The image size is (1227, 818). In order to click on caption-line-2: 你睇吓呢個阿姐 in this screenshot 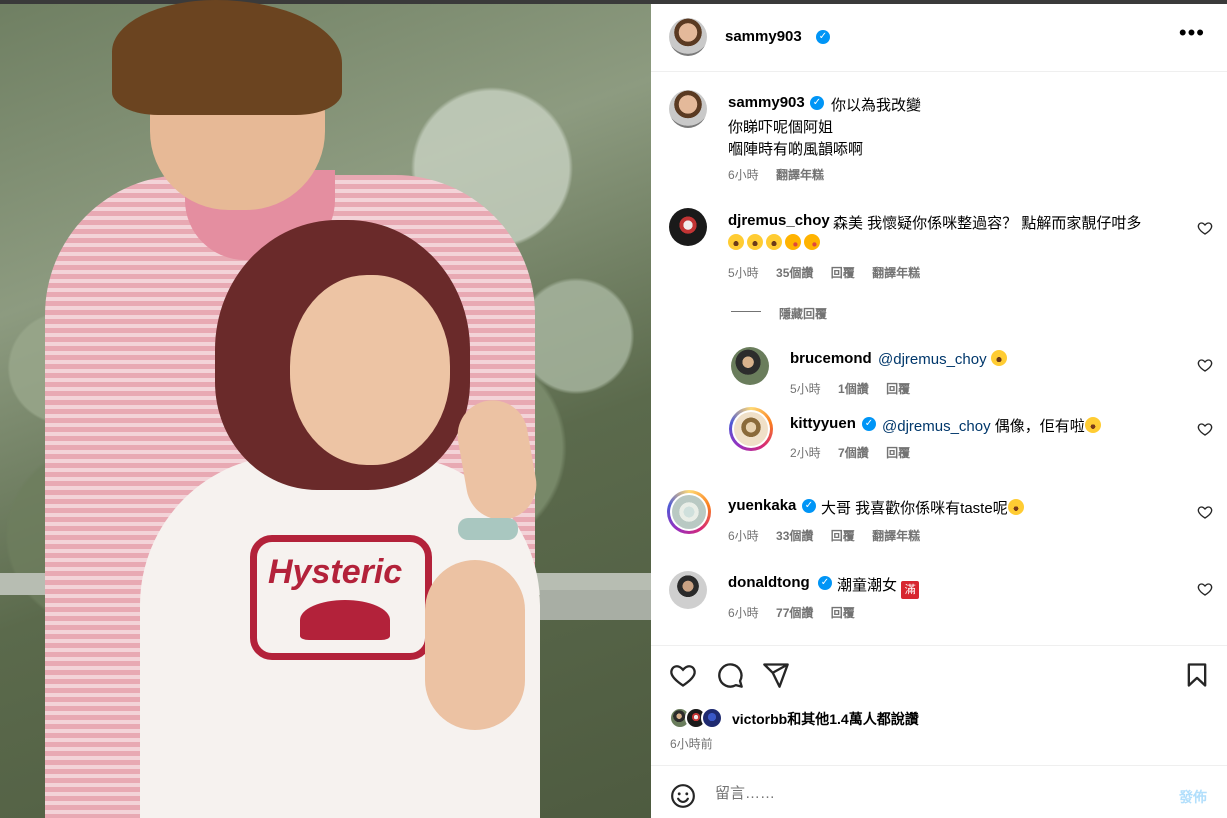, I will do `click(781, 127)`.